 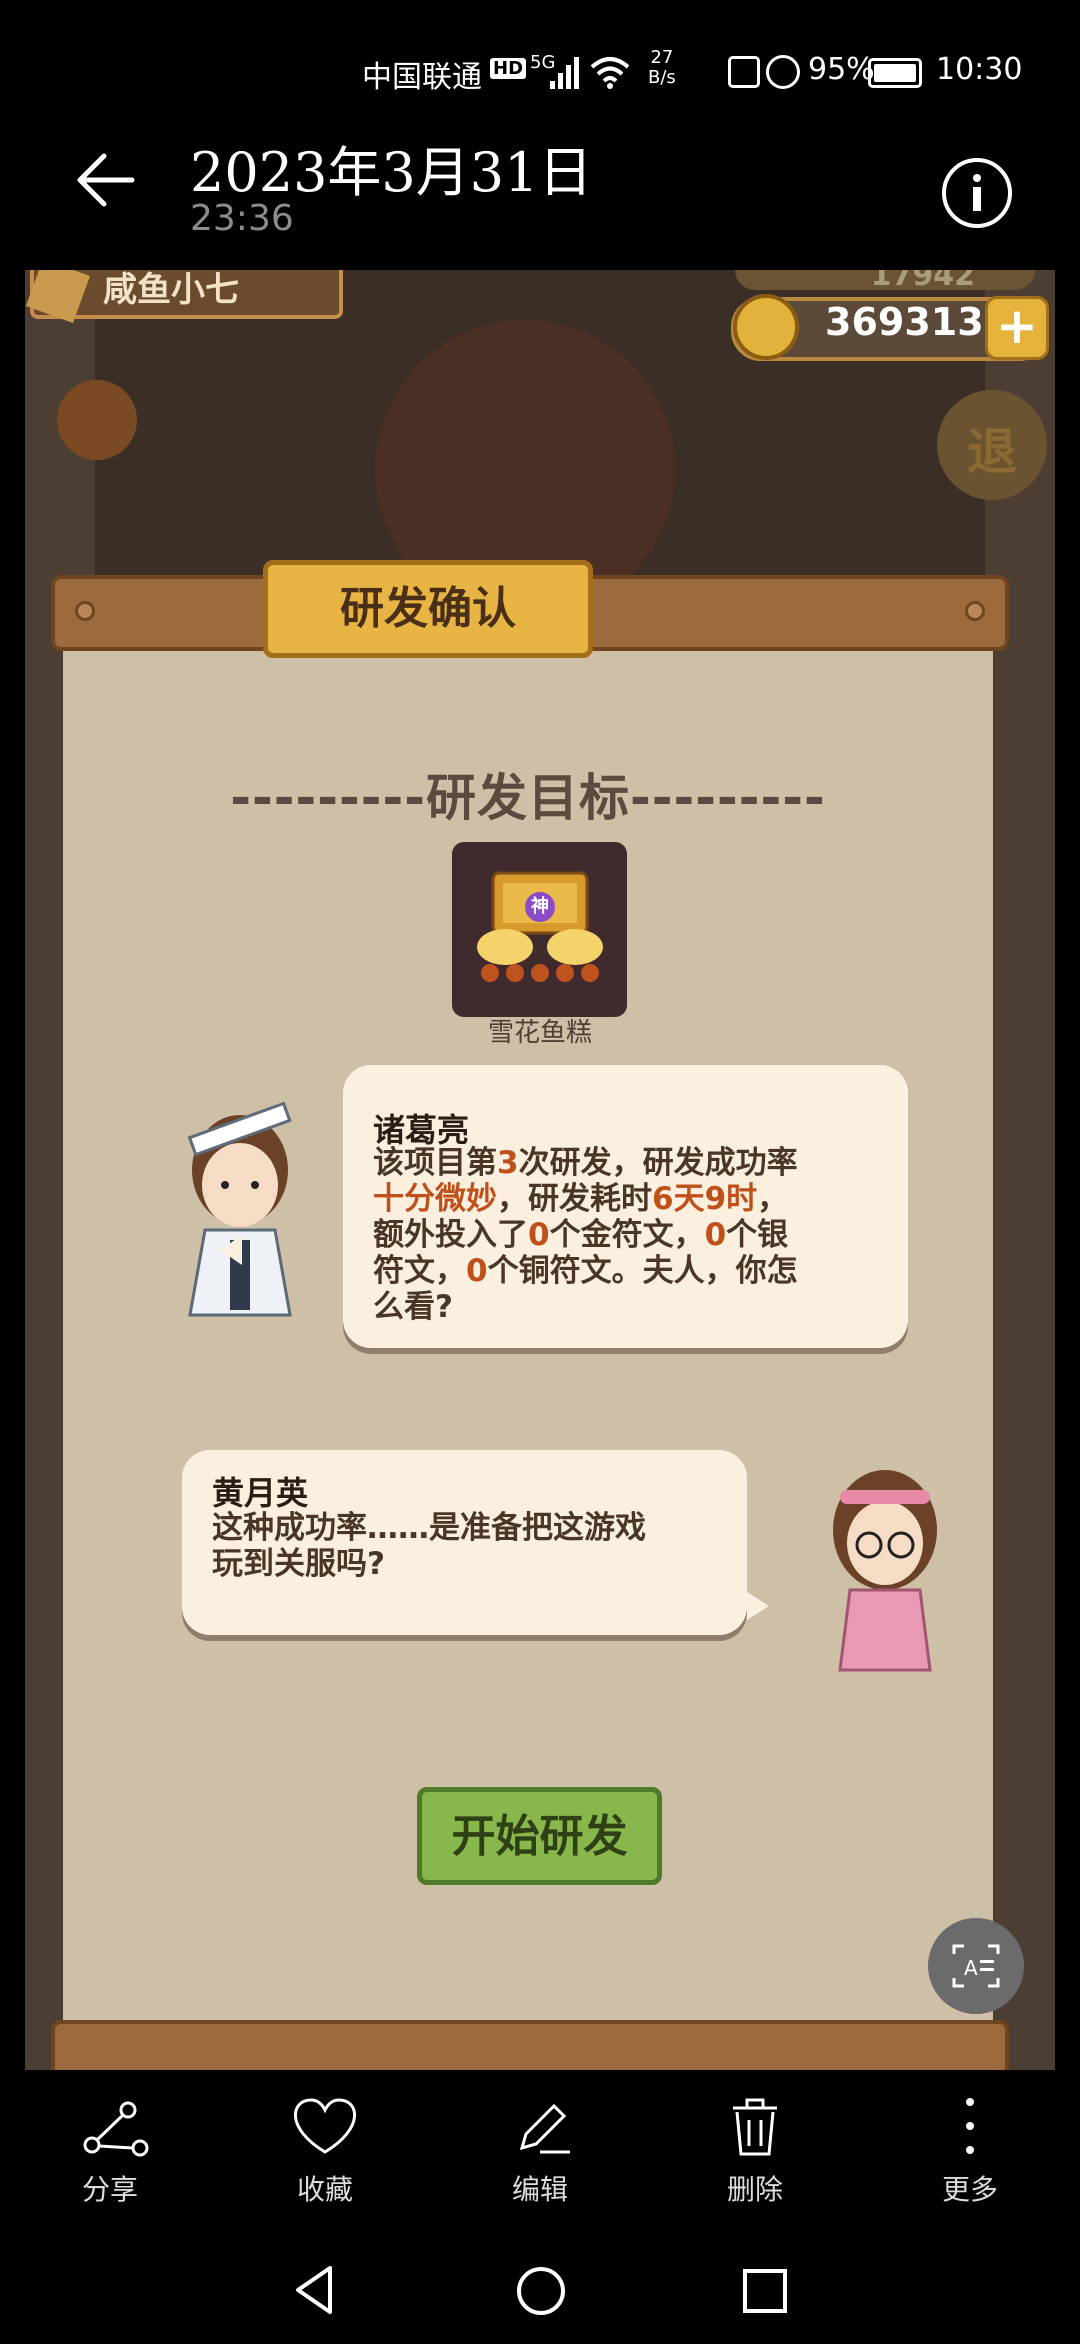 I want to click on dialog-title: 研发确认, so click(x=428, y=608).